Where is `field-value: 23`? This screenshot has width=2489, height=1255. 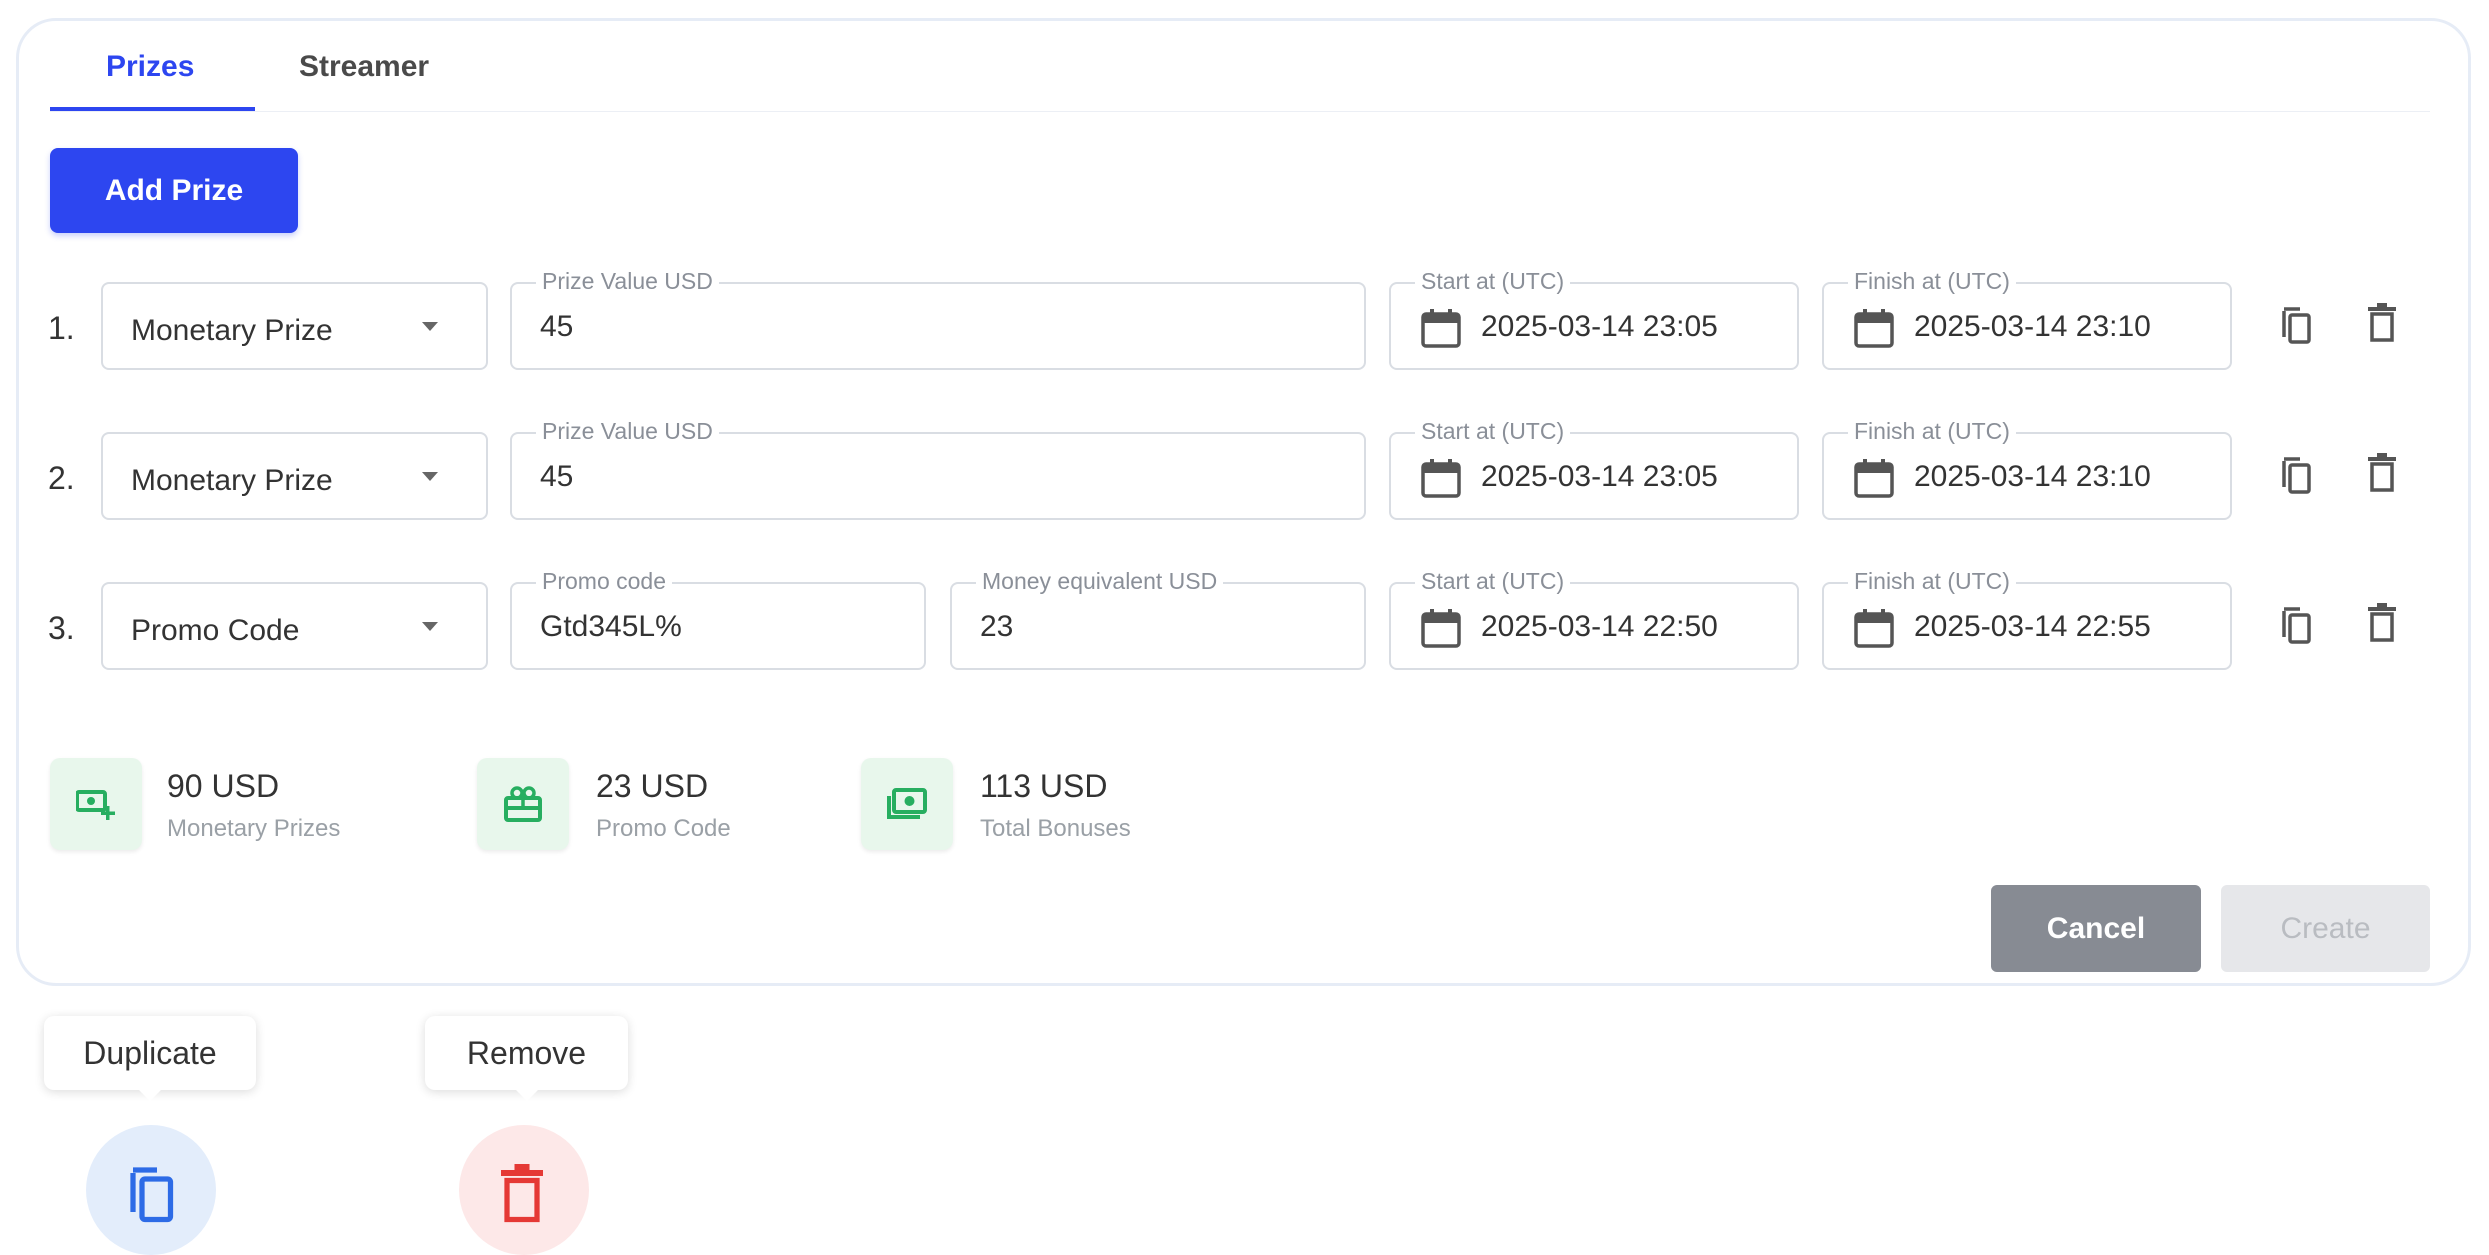 field-value: 23 is located at coordinates (997, 626).